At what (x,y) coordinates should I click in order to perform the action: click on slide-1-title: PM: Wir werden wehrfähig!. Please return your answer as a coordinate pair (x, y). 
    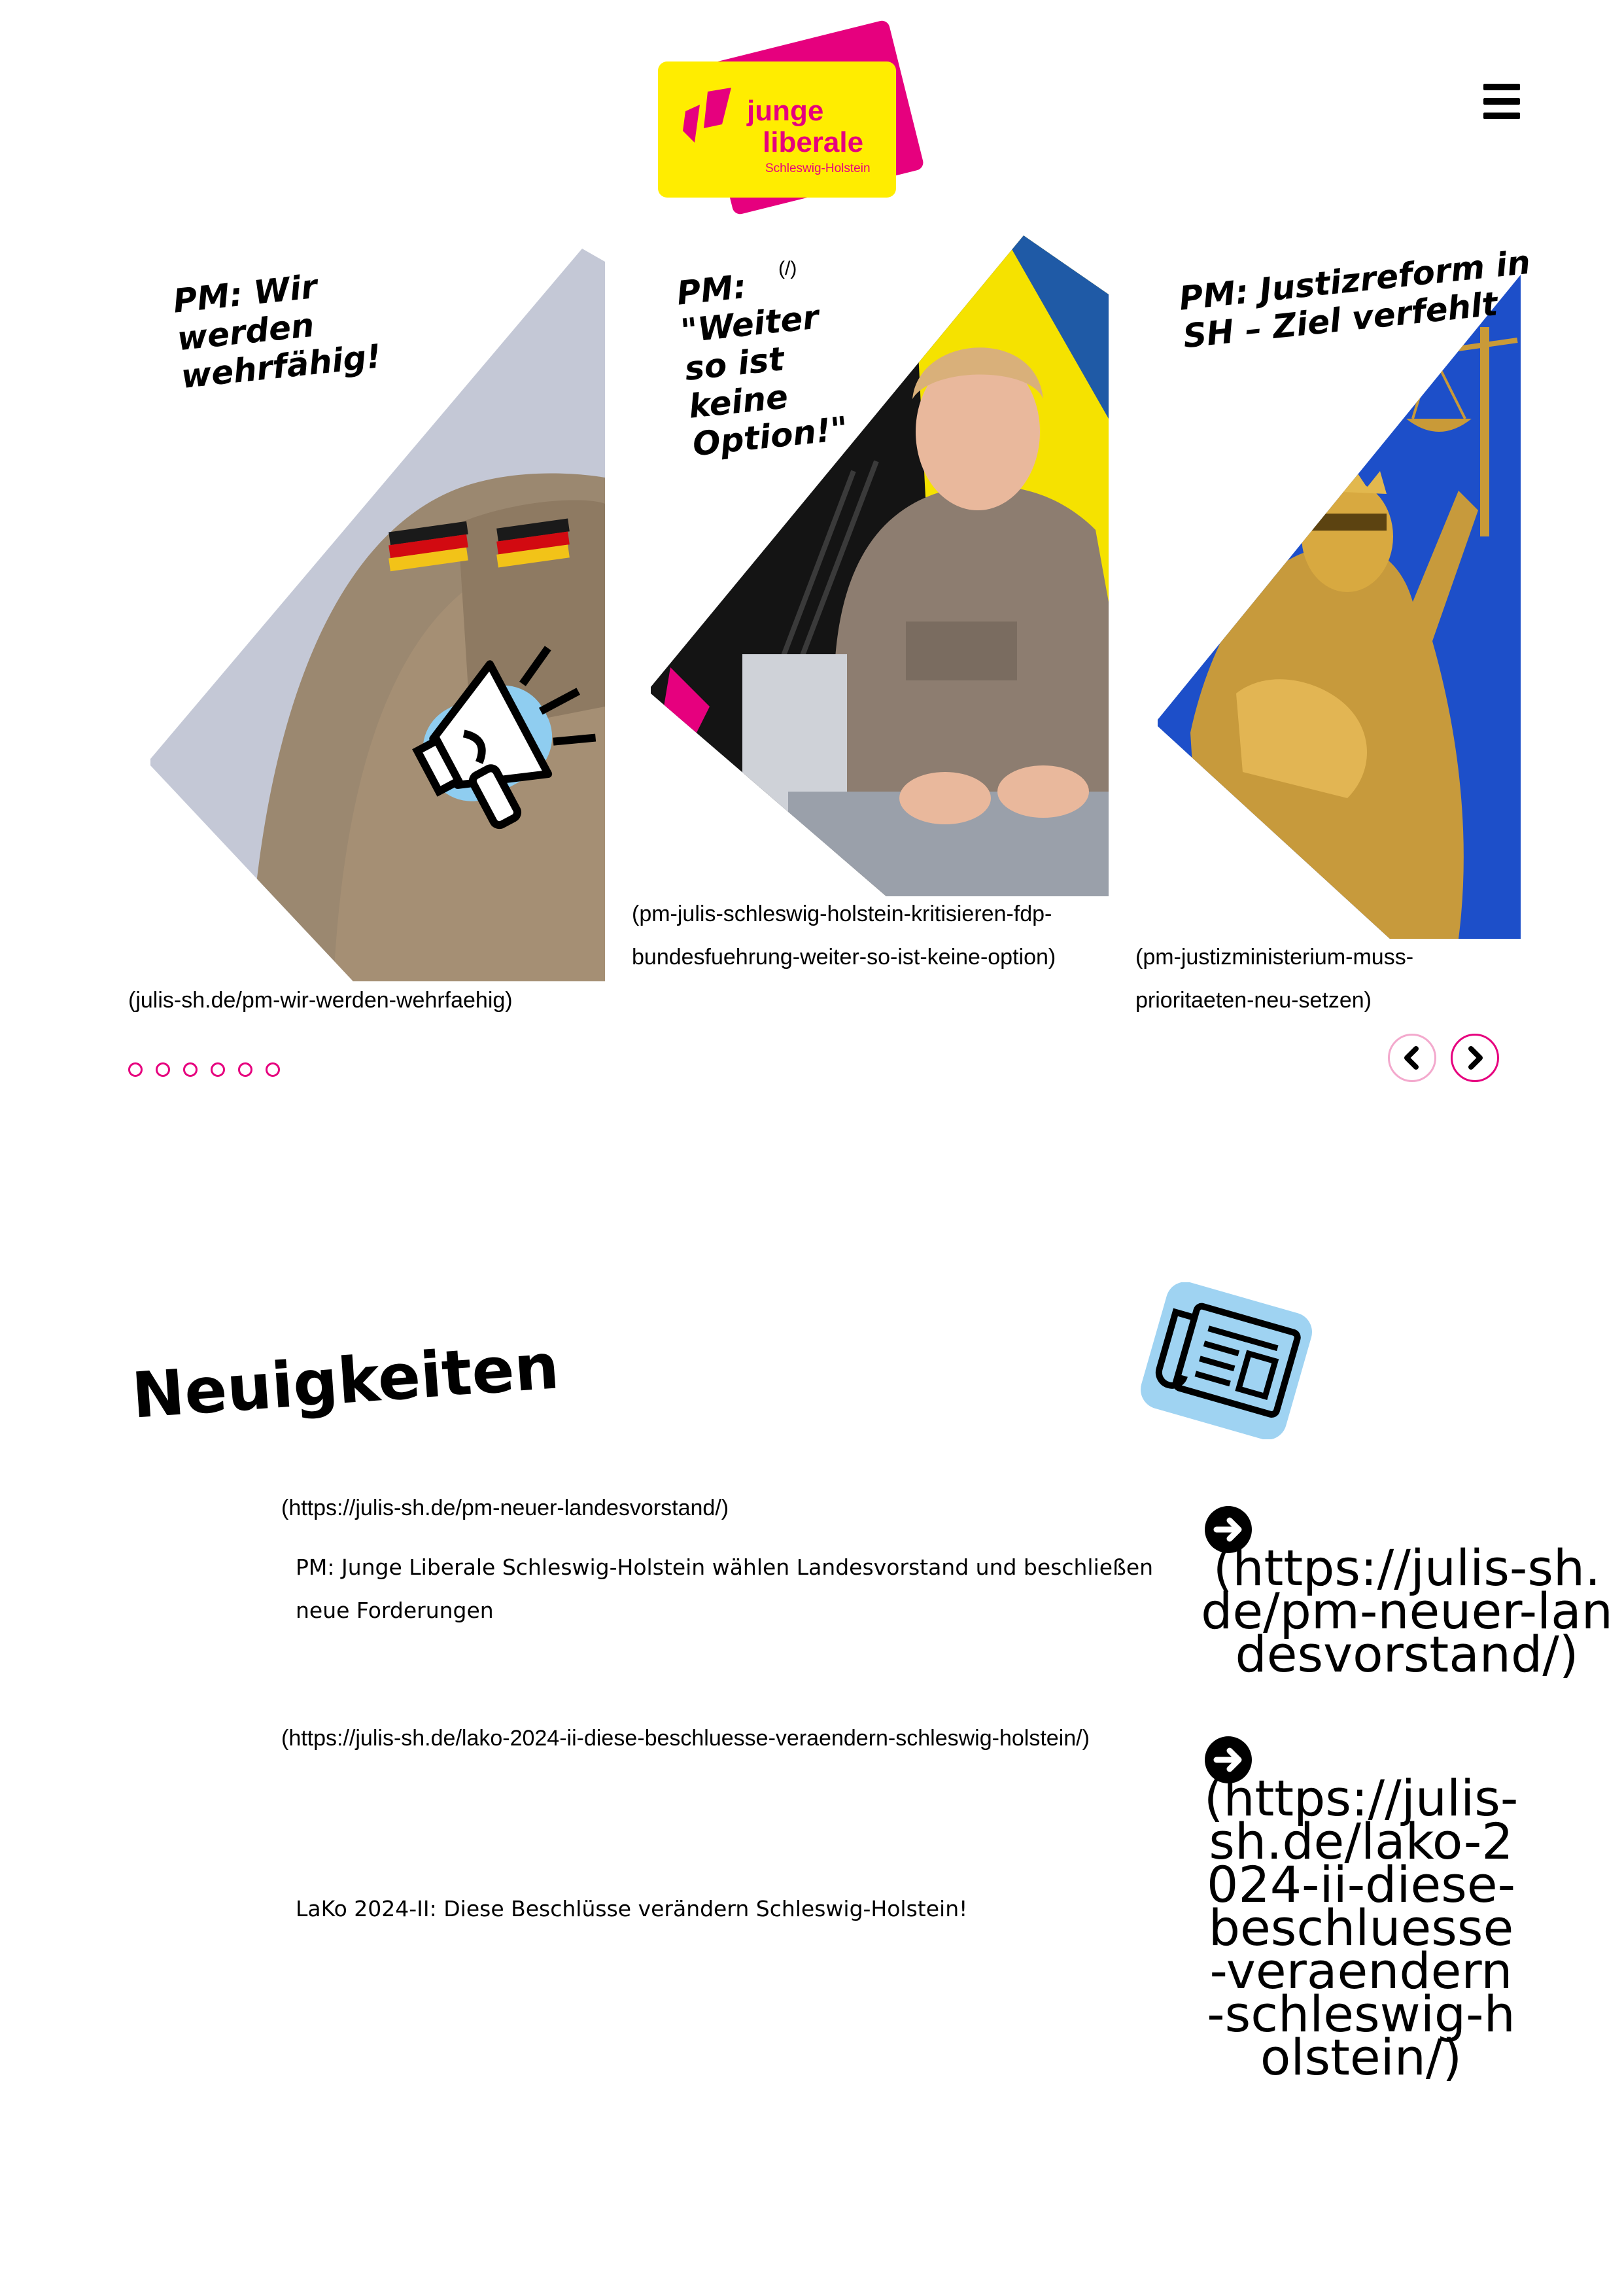
    Looking at the image, I should click on (277, 329).